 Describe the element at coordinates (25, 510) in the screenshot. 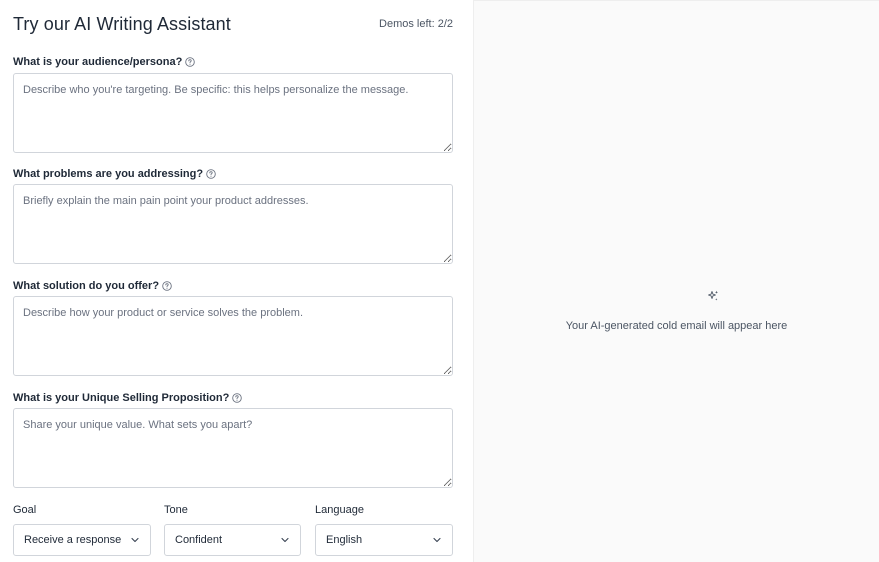

I see `goal-label: Goal` at that location.